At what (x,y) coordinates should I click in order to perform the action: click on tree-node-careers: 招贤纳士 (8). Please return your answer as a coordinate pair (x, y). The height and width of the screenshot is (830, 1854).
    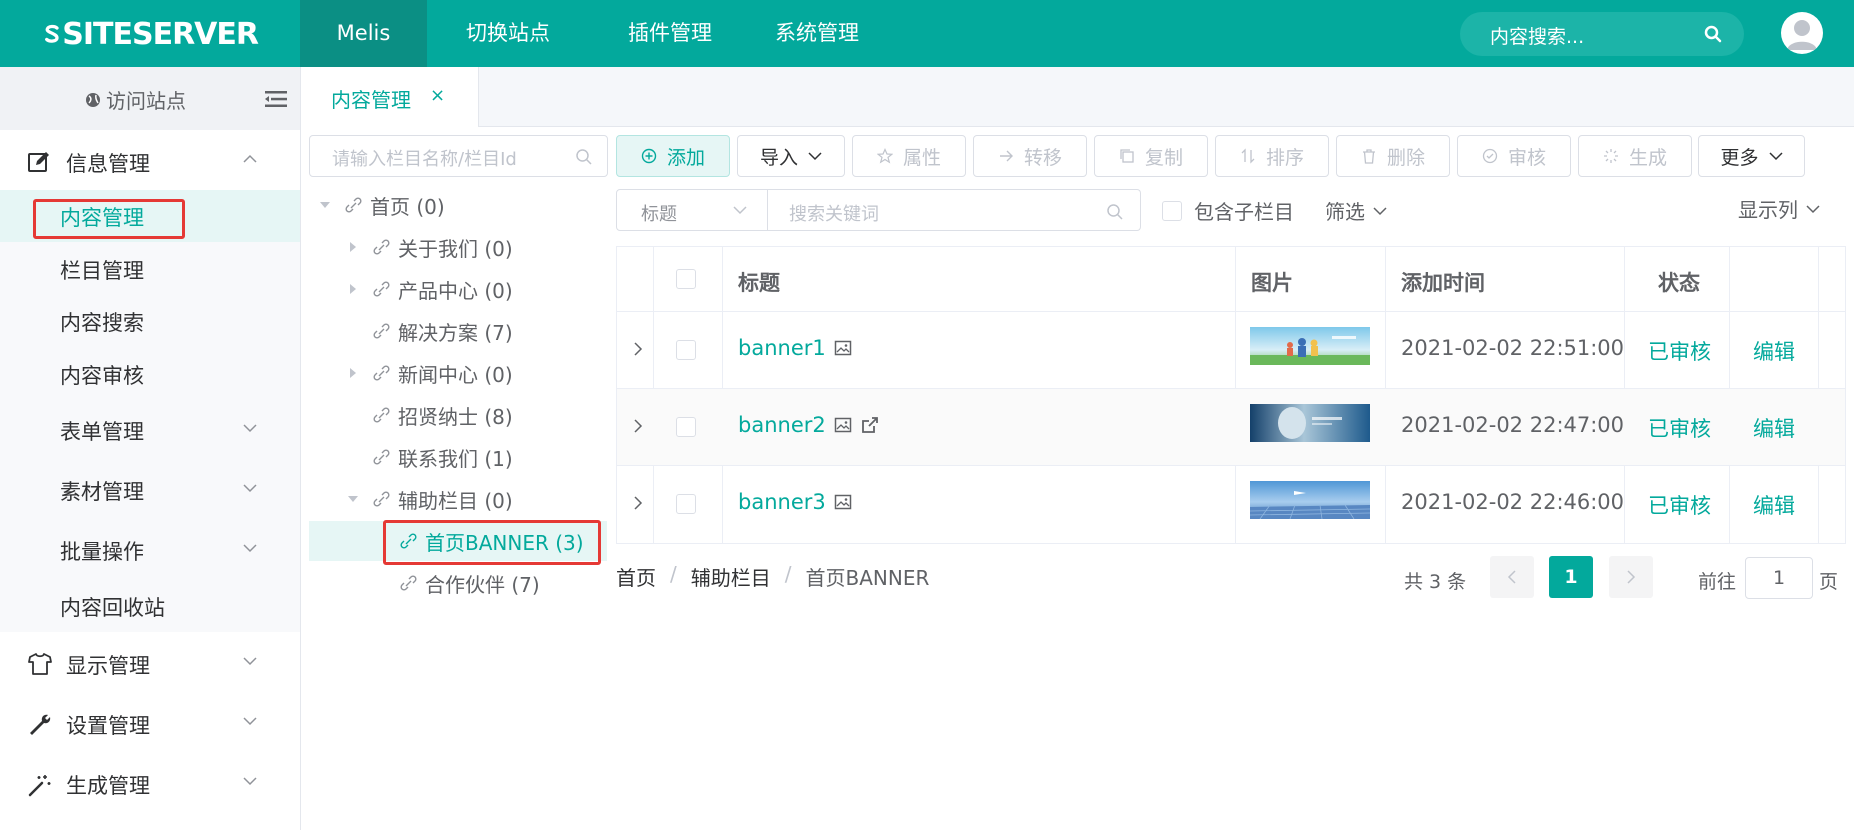
    Looking at the image, I should click on (441, 415).